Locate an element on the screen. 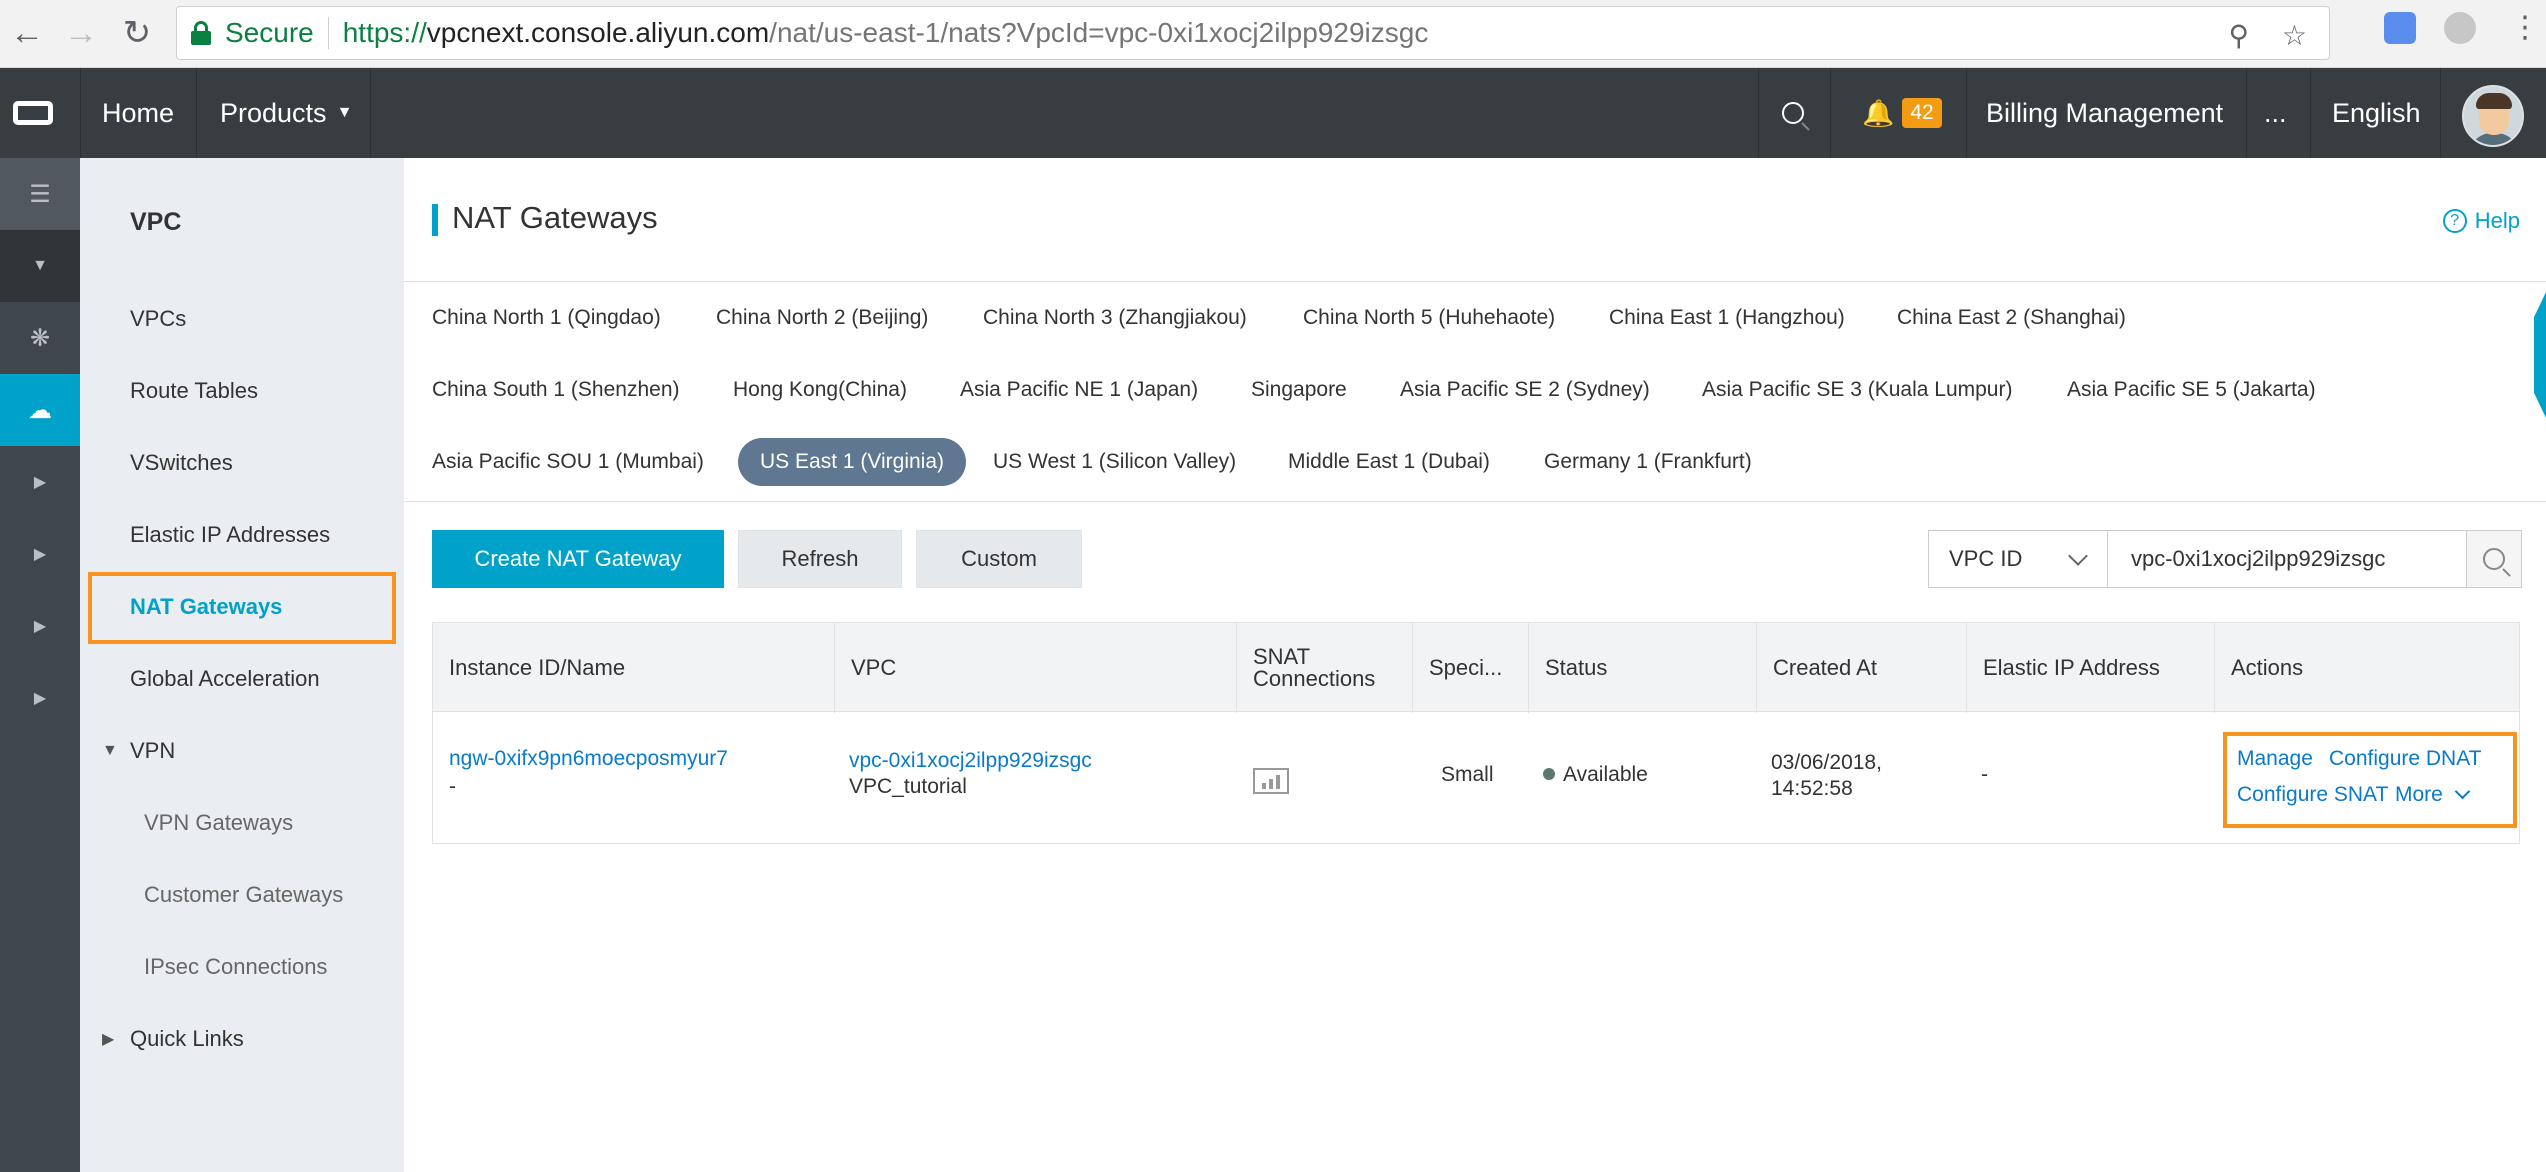 The image size is (2546, 1172). sidebar-item-customer-gateways: Customer Gateways is located at coordinates (243, 895).